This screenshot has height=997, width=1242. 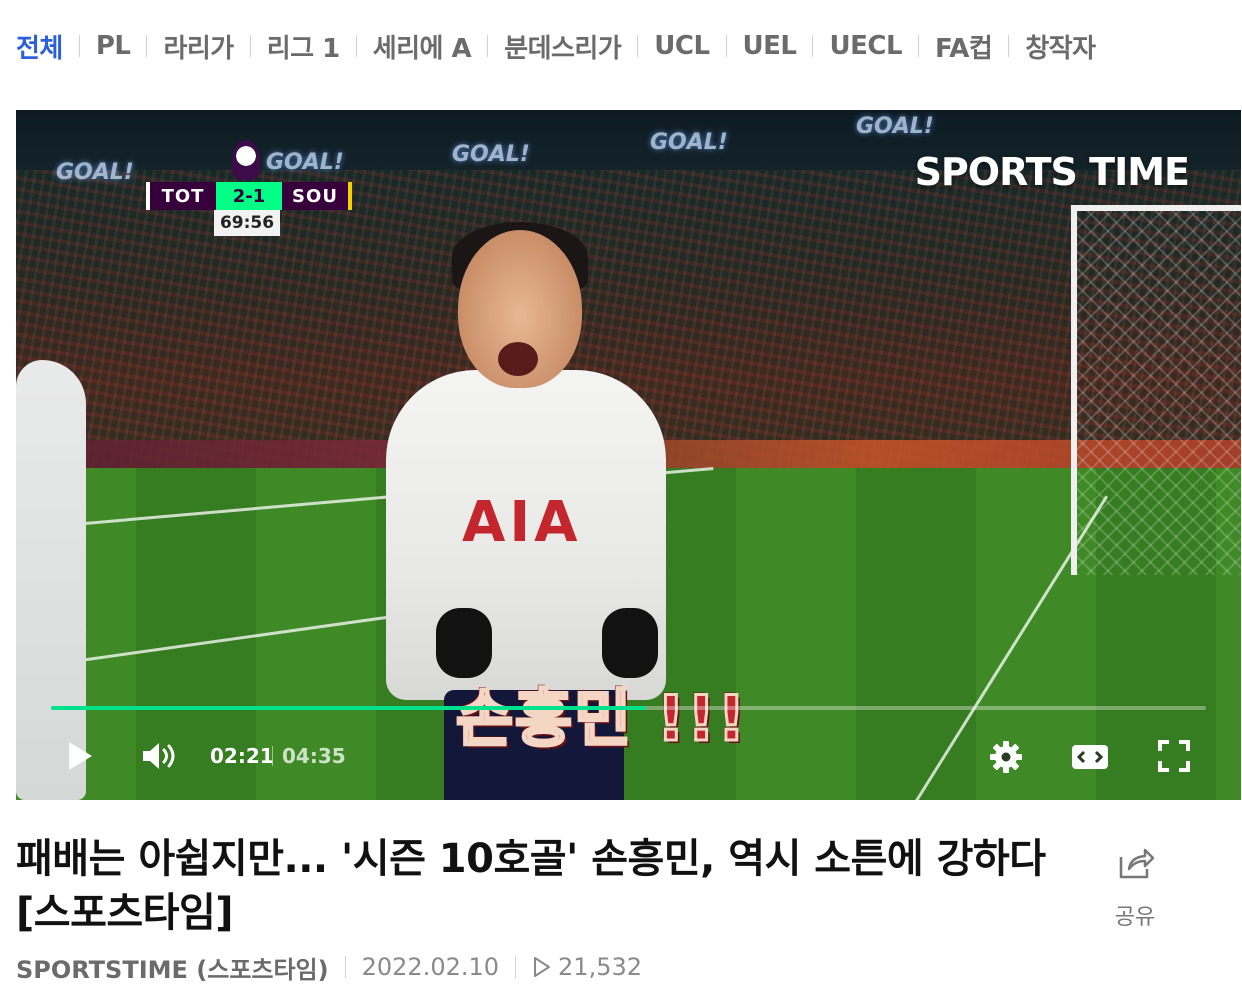 I want to click on play-icon, so click(x=80, y=756).